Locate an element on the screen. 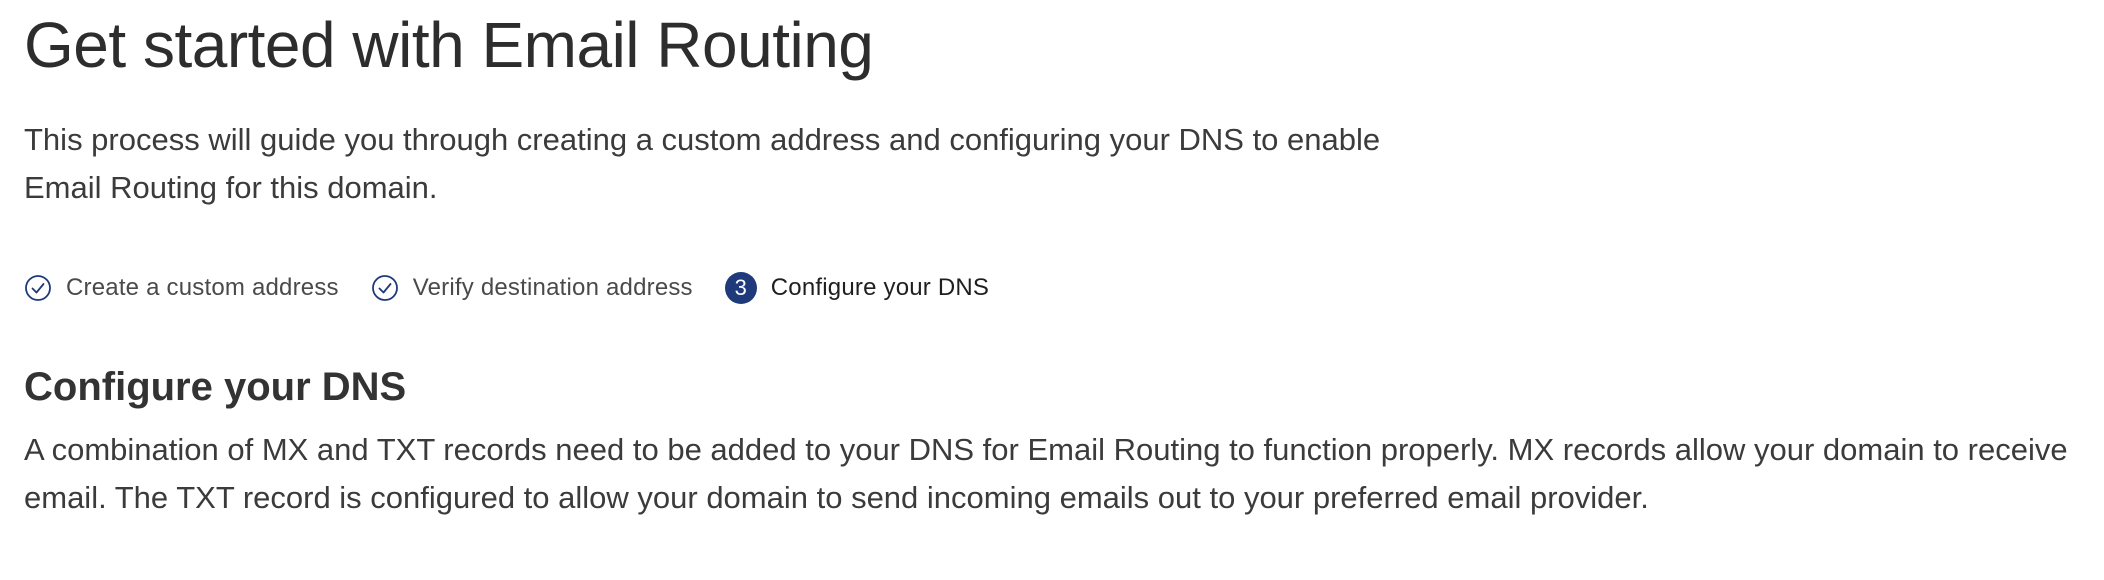  step-label: Verify destination address is located at coordinates (552, 287).